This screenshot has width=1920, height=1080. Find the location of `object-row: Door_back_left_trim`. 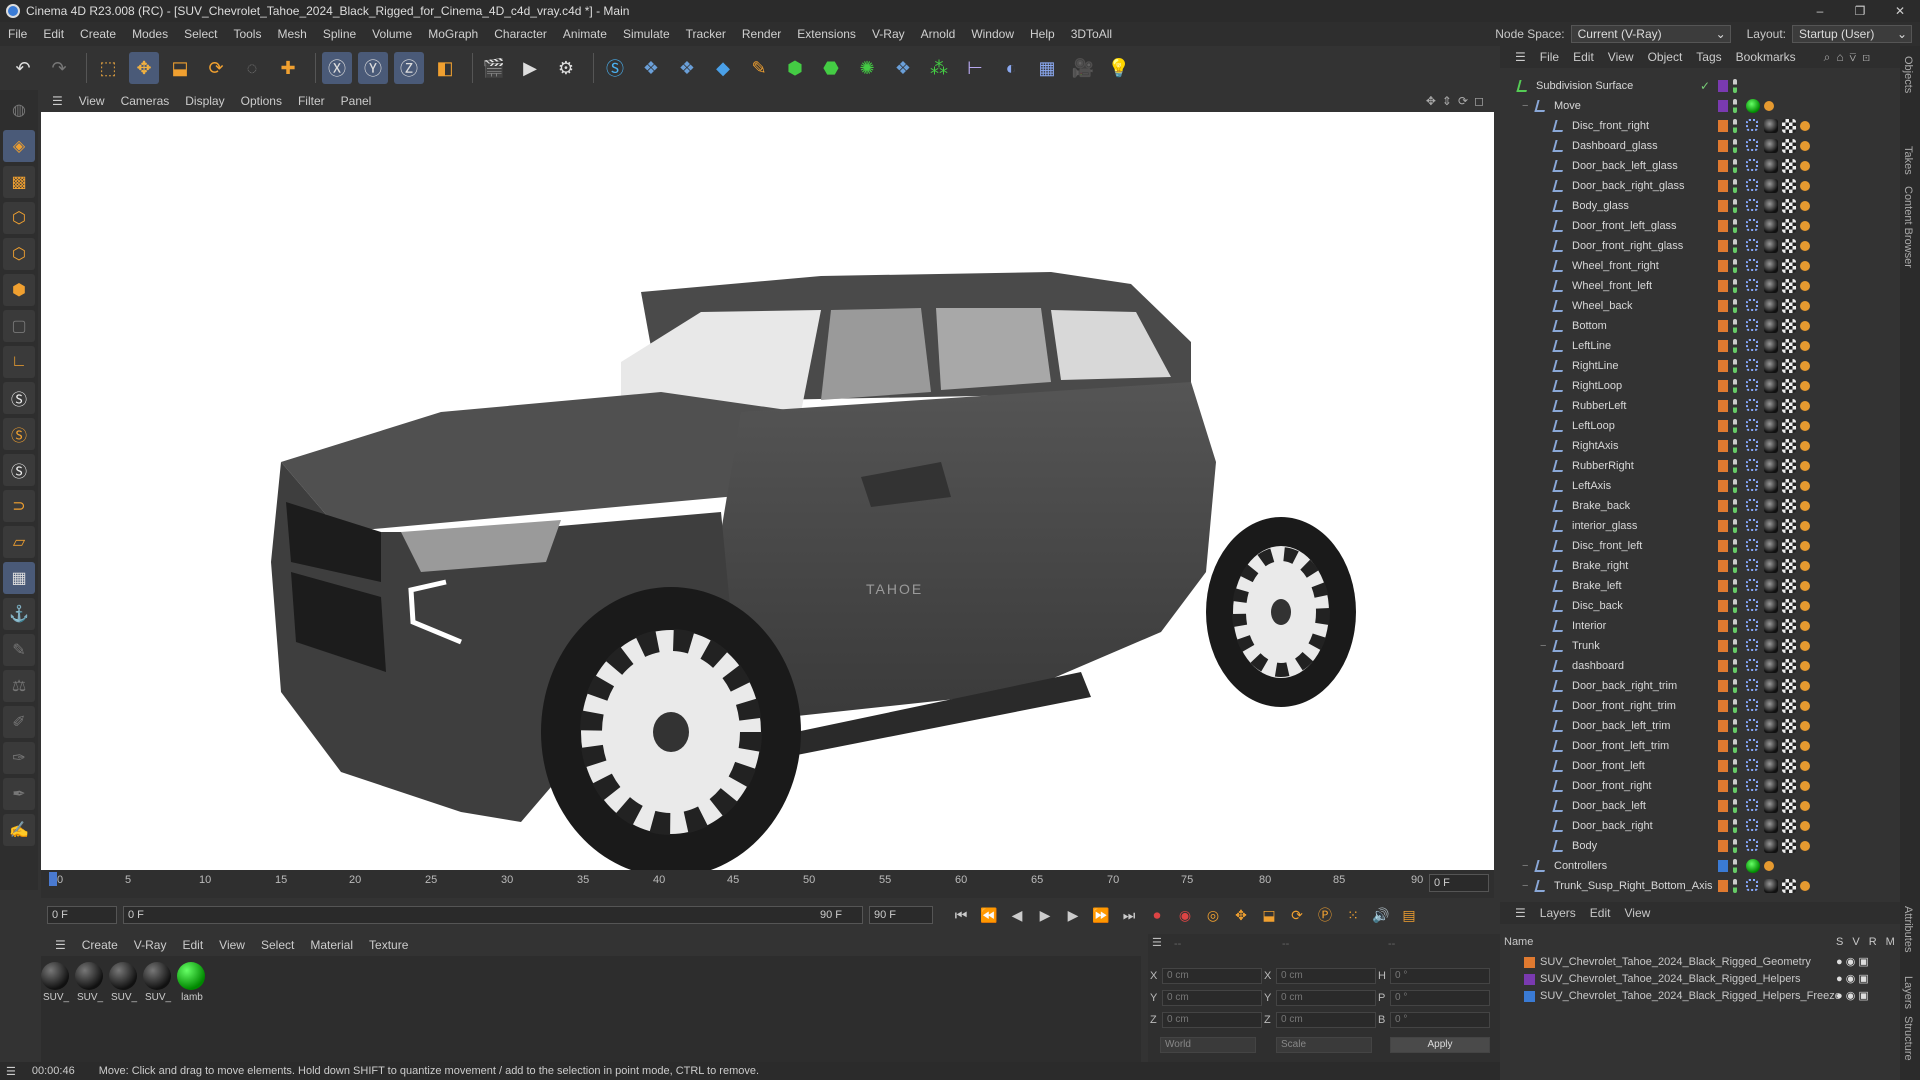

object-row: Door_back_left_trim is located at coordinates (1692, 726).